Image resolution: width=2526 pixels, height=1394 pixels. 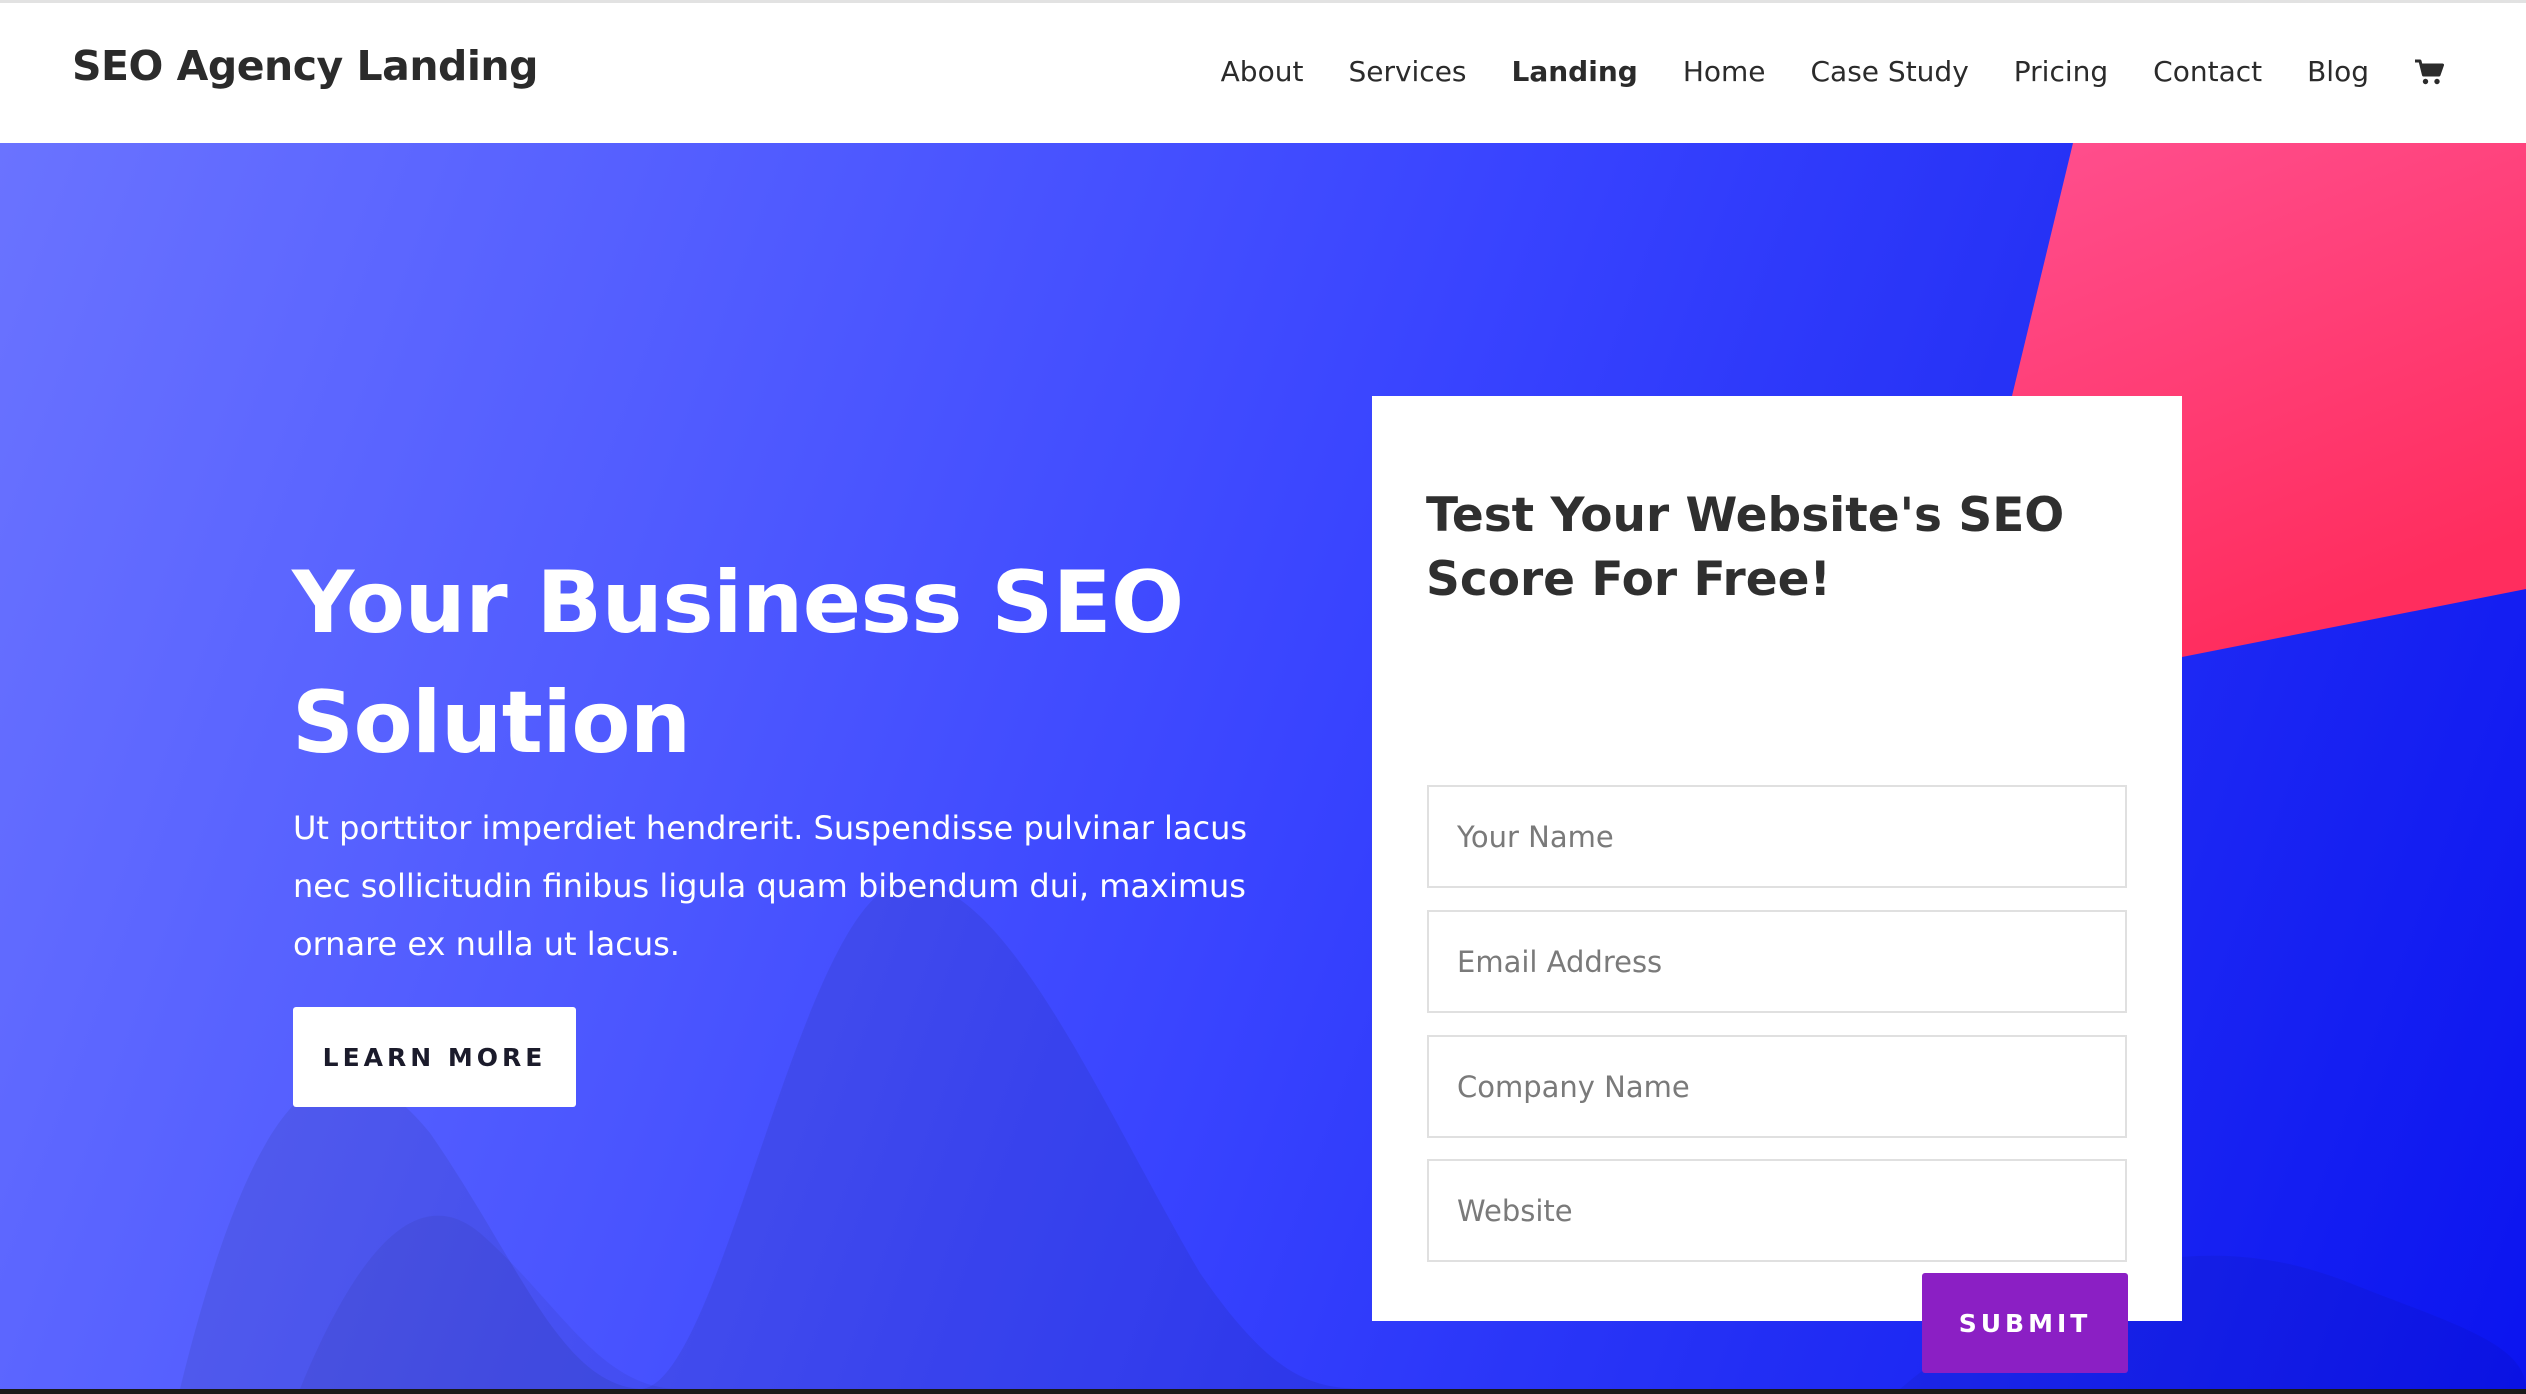 I want to click on form-title: Test Your Website's SEO Score For Free!, so click(x=1745, y=547).